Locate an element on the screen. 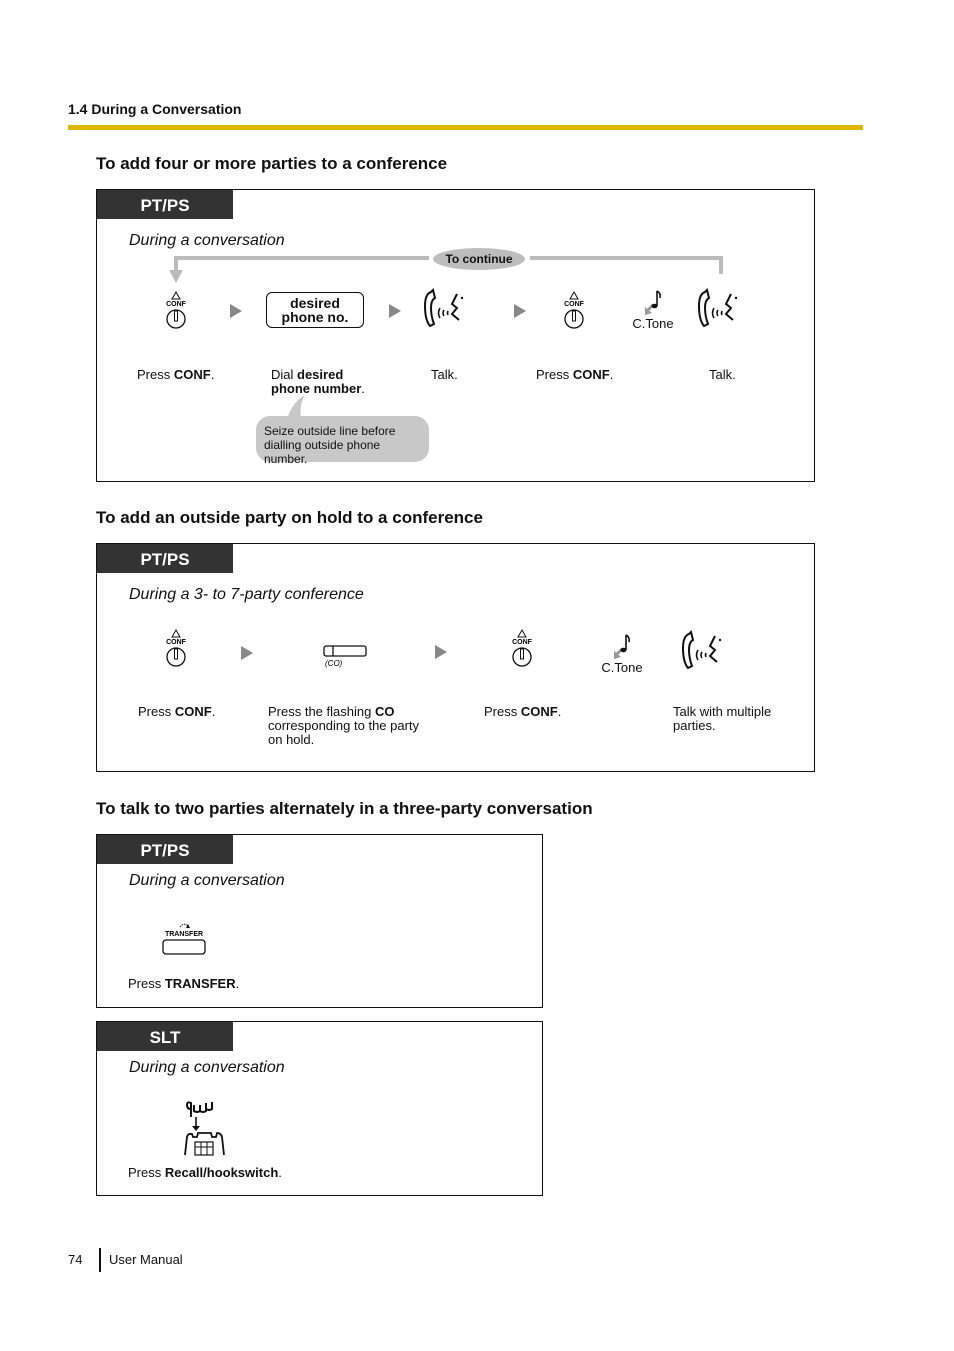 This screenshot has height=1351, width=954. step-caption: Dial desired phone number. is located at coordinates (318, 381).